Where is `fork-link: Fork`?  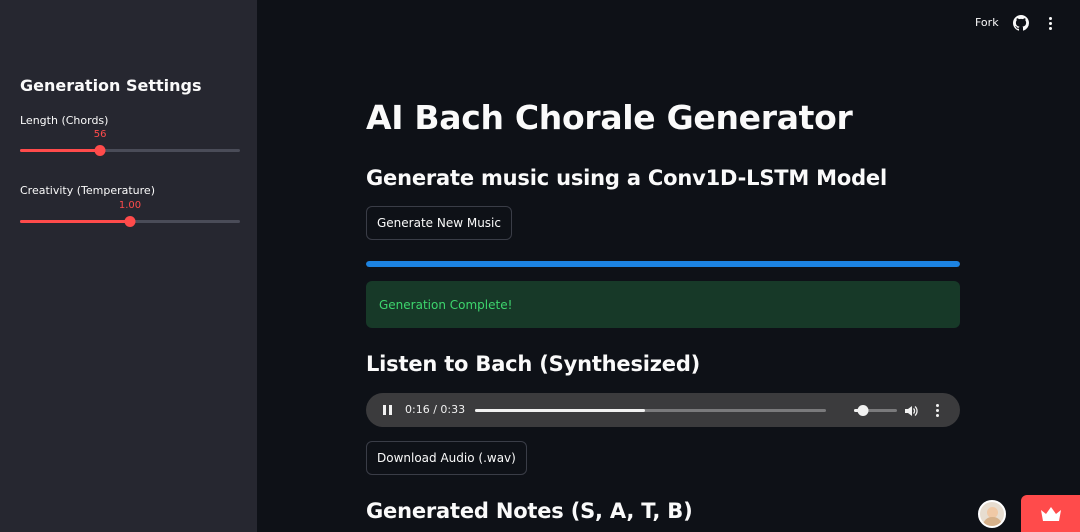
fork-link: Fork is located at coordinates (987, 22).